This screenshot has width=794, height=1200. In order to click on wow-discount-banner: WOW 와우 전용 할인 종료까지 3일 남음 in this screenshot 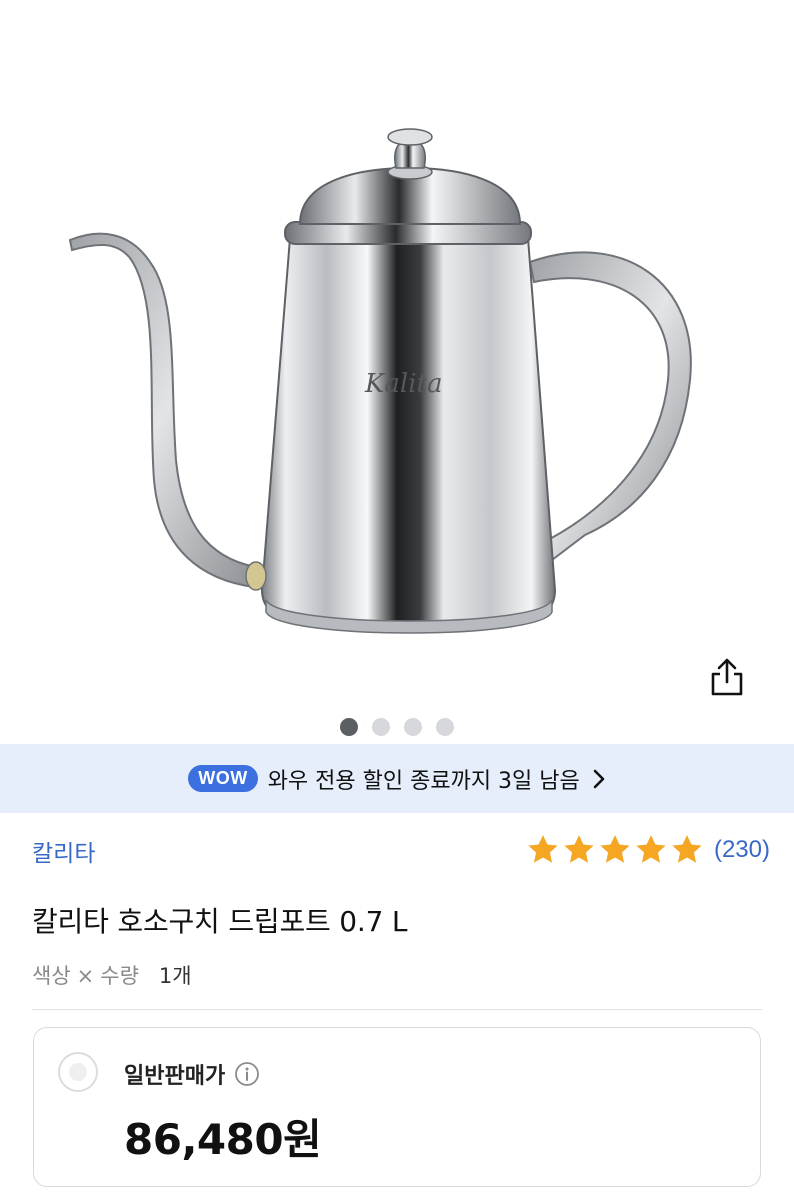, I will do `click(397, 778)`.